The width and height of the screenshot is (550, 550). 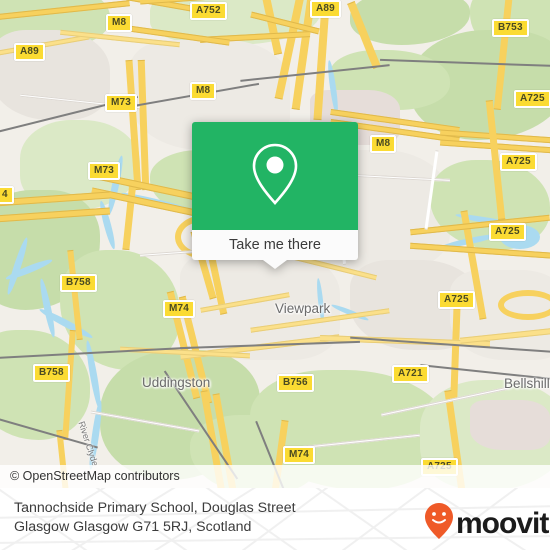 I want to click on caption-line-2: Glasgow Glasgow G71 5RJ, Scotland, so click(x=133, y=527).